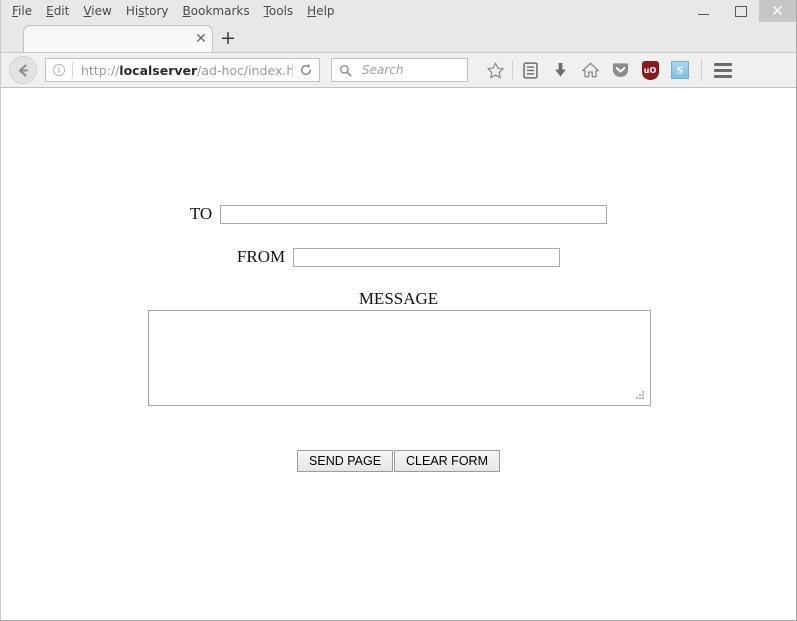 This screenshot has width=797, height=621. What do you see at coordinates (427, 257) in the screenshot?
I see `from-input` at bounding box center [427, 257].